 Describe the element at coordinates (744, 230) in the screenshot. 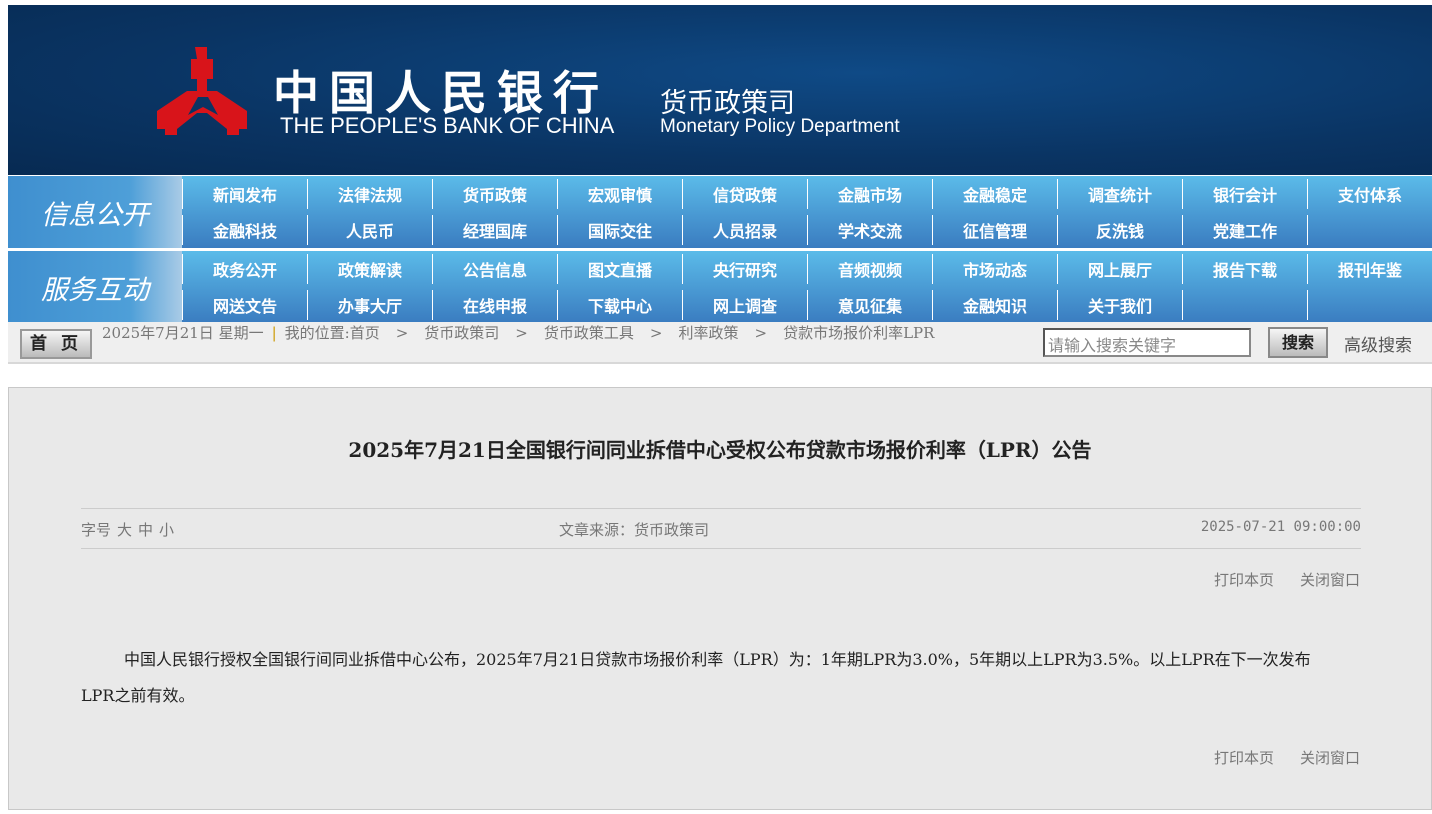

I see `nav-item: 人员招录` at that location.